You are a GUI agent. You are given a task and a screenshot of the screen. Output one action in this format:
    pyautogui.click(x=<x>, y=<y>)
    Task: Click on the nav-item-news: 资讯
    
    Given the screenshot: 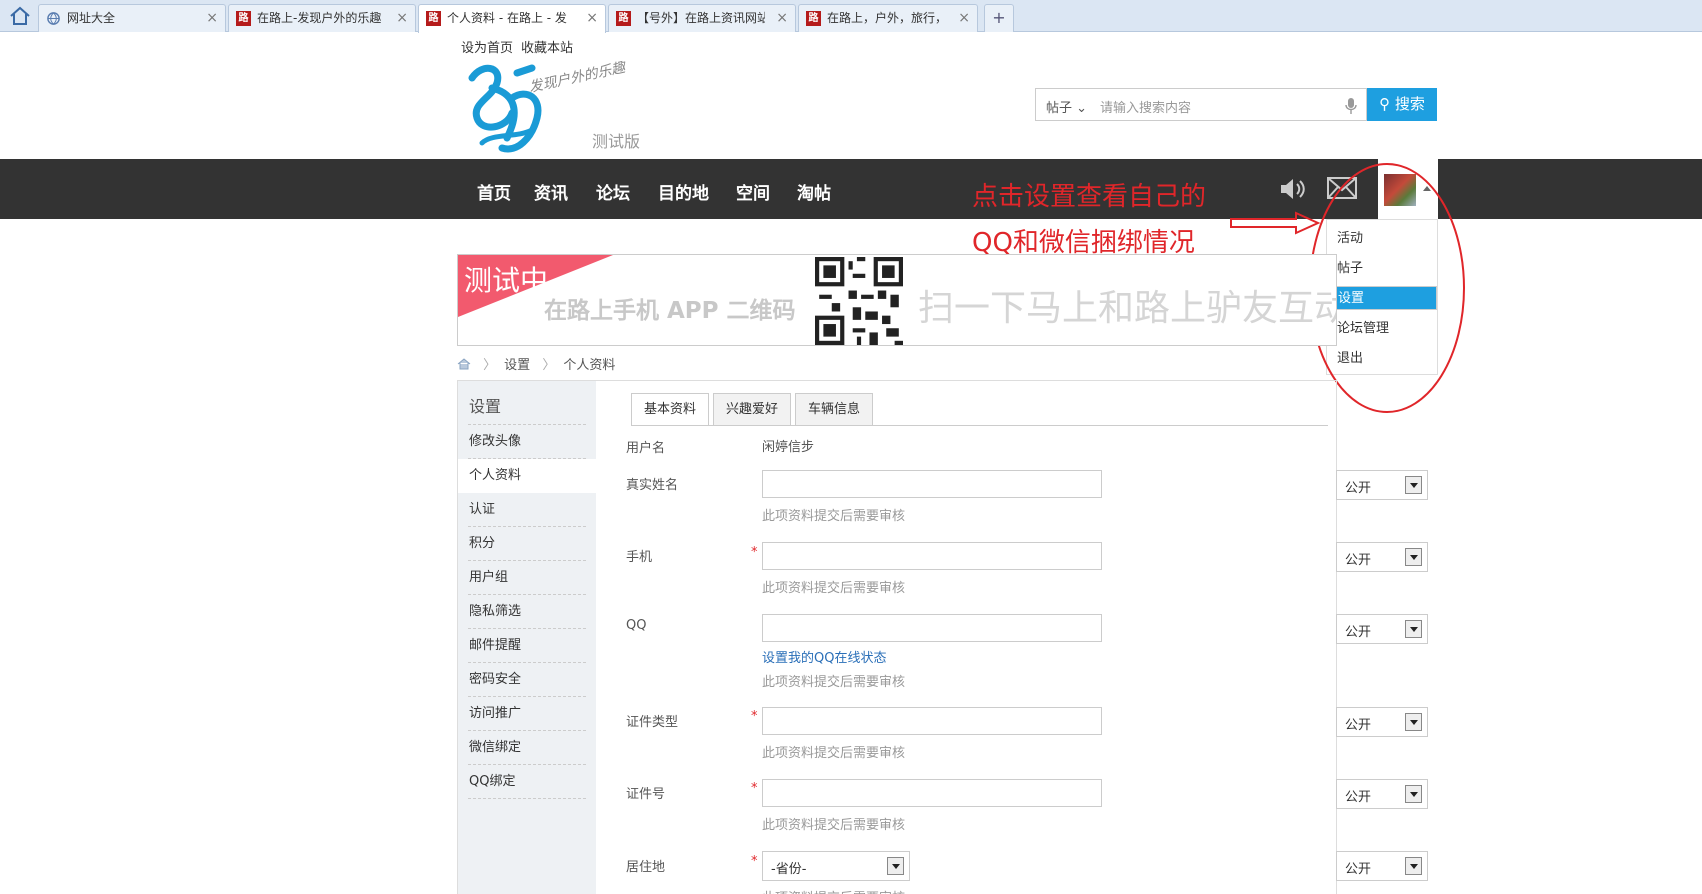 What is the action you would take?
    pyautogui.click(x=551, y=191)
    